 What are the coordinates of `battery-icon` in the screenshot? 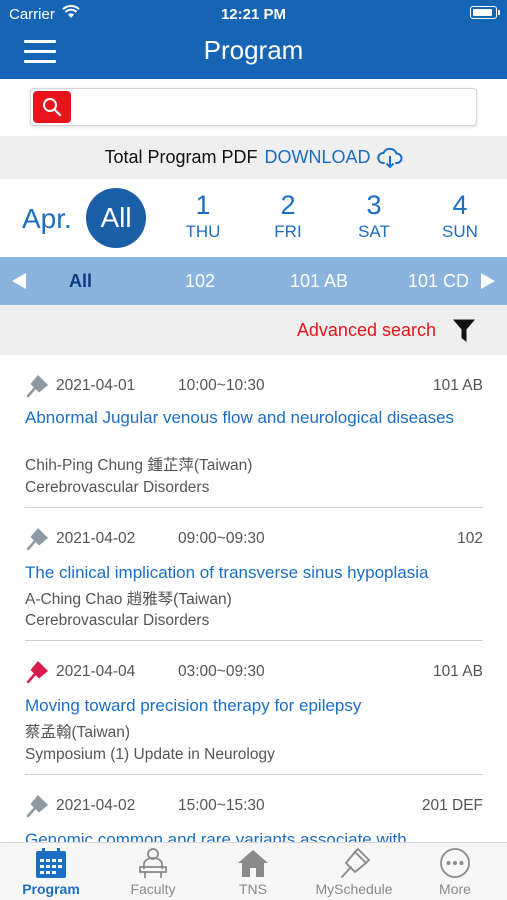 It's located at (485, 12).